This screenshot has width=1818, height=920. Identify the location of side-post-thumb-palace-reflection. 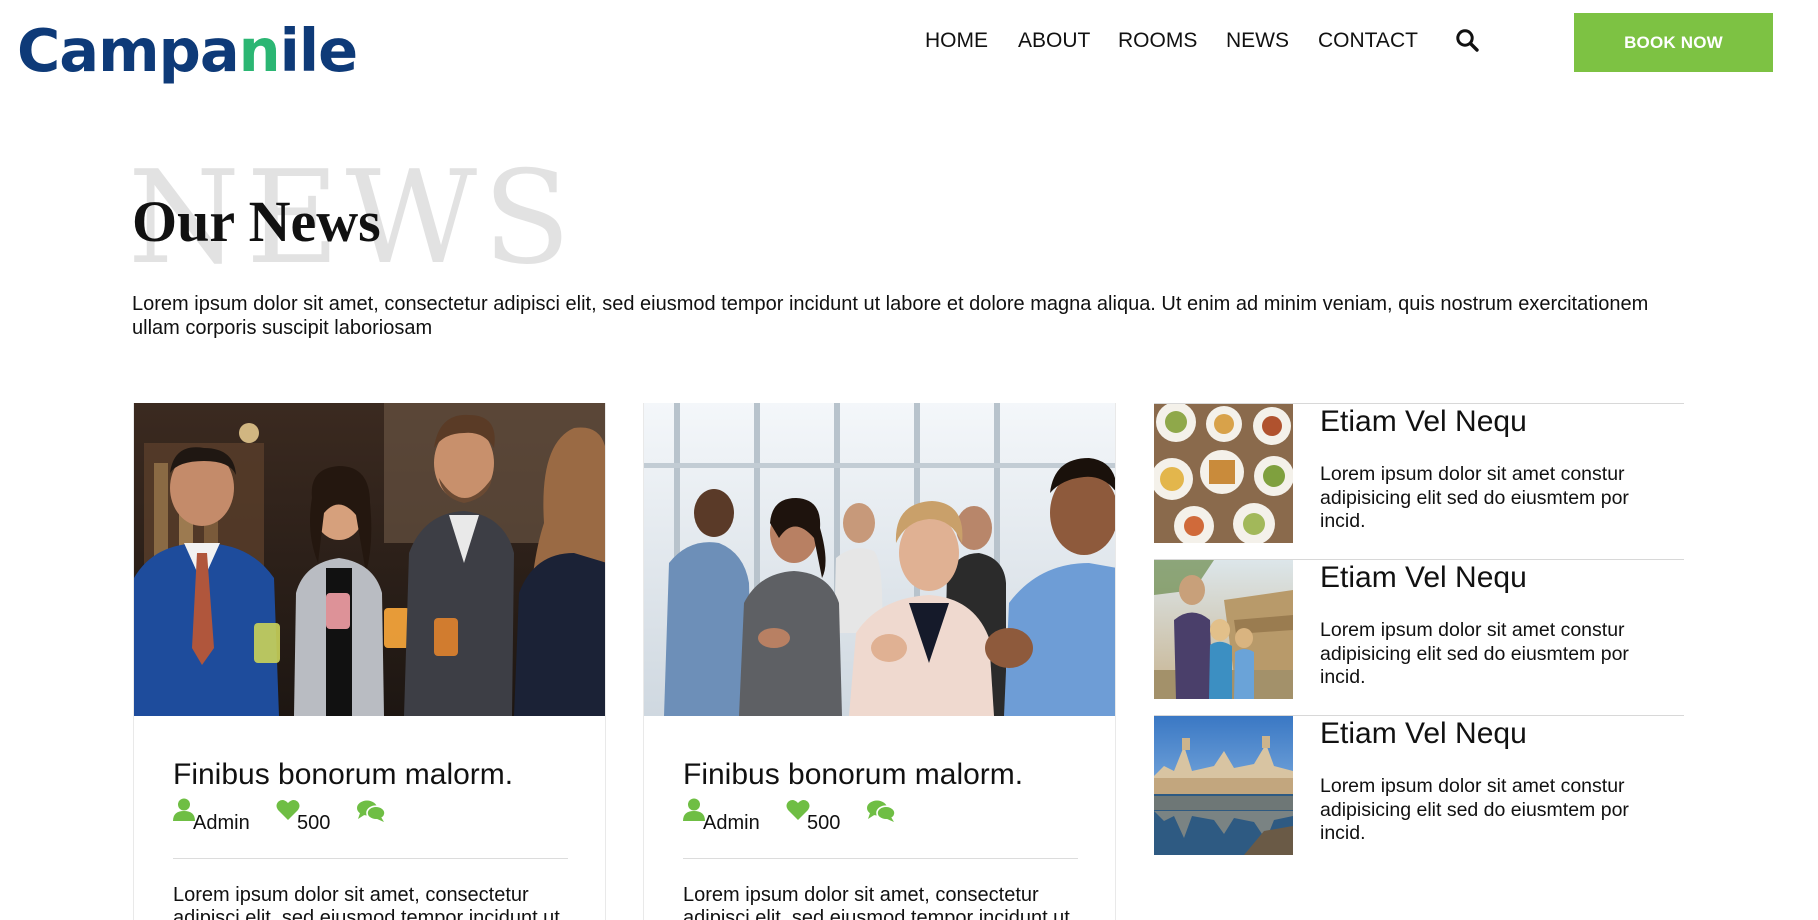
(1223, 785).